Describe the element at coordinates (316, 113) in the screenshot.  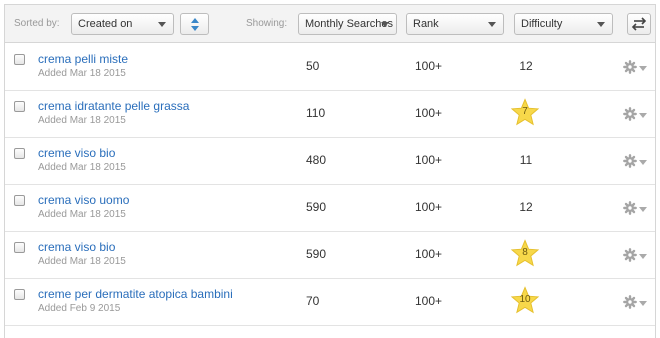
I see `monthly-searches-value: 110` at that location.